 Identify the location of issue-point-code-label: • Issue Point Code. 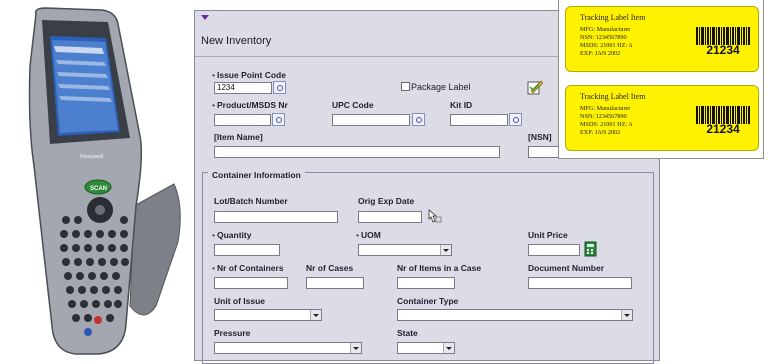
(249, 75).